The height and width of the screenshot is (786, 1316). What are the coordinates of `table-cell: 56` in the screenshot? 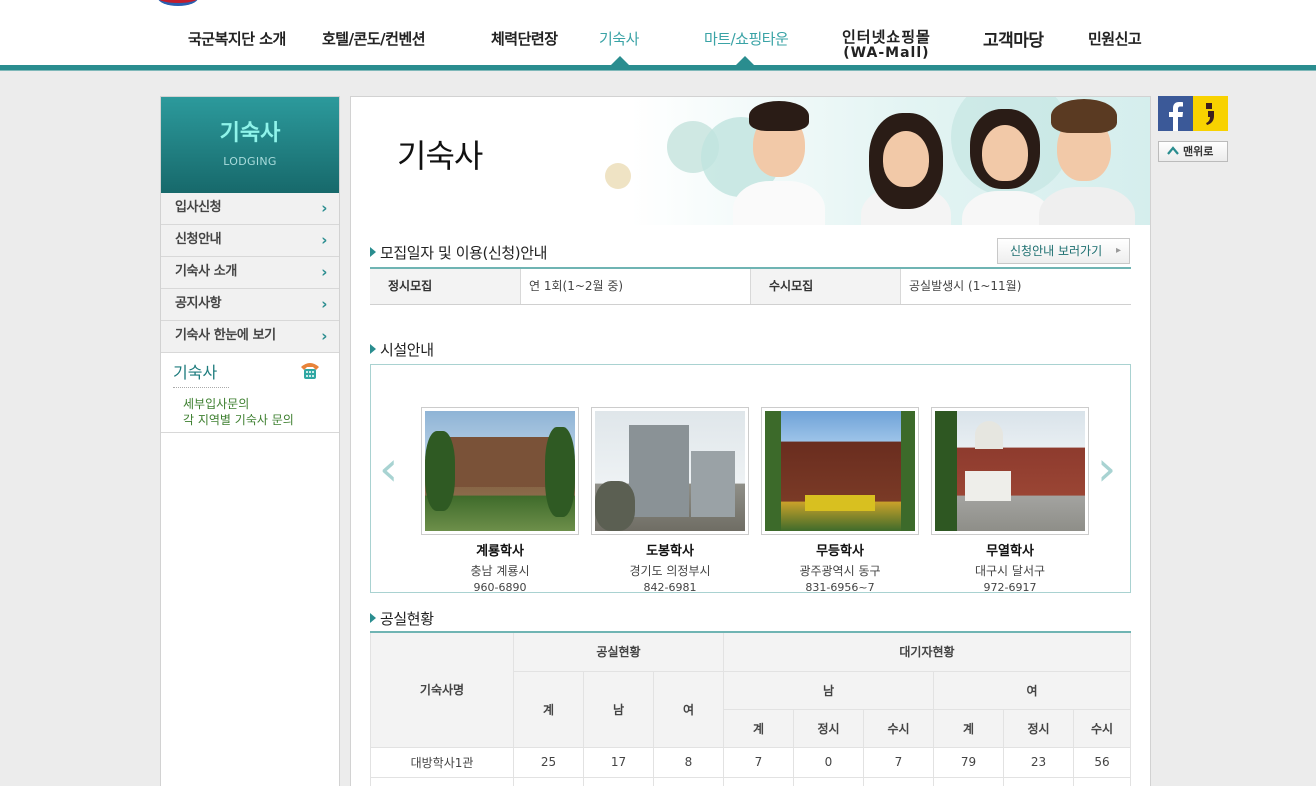 It's located at (1102, 762).